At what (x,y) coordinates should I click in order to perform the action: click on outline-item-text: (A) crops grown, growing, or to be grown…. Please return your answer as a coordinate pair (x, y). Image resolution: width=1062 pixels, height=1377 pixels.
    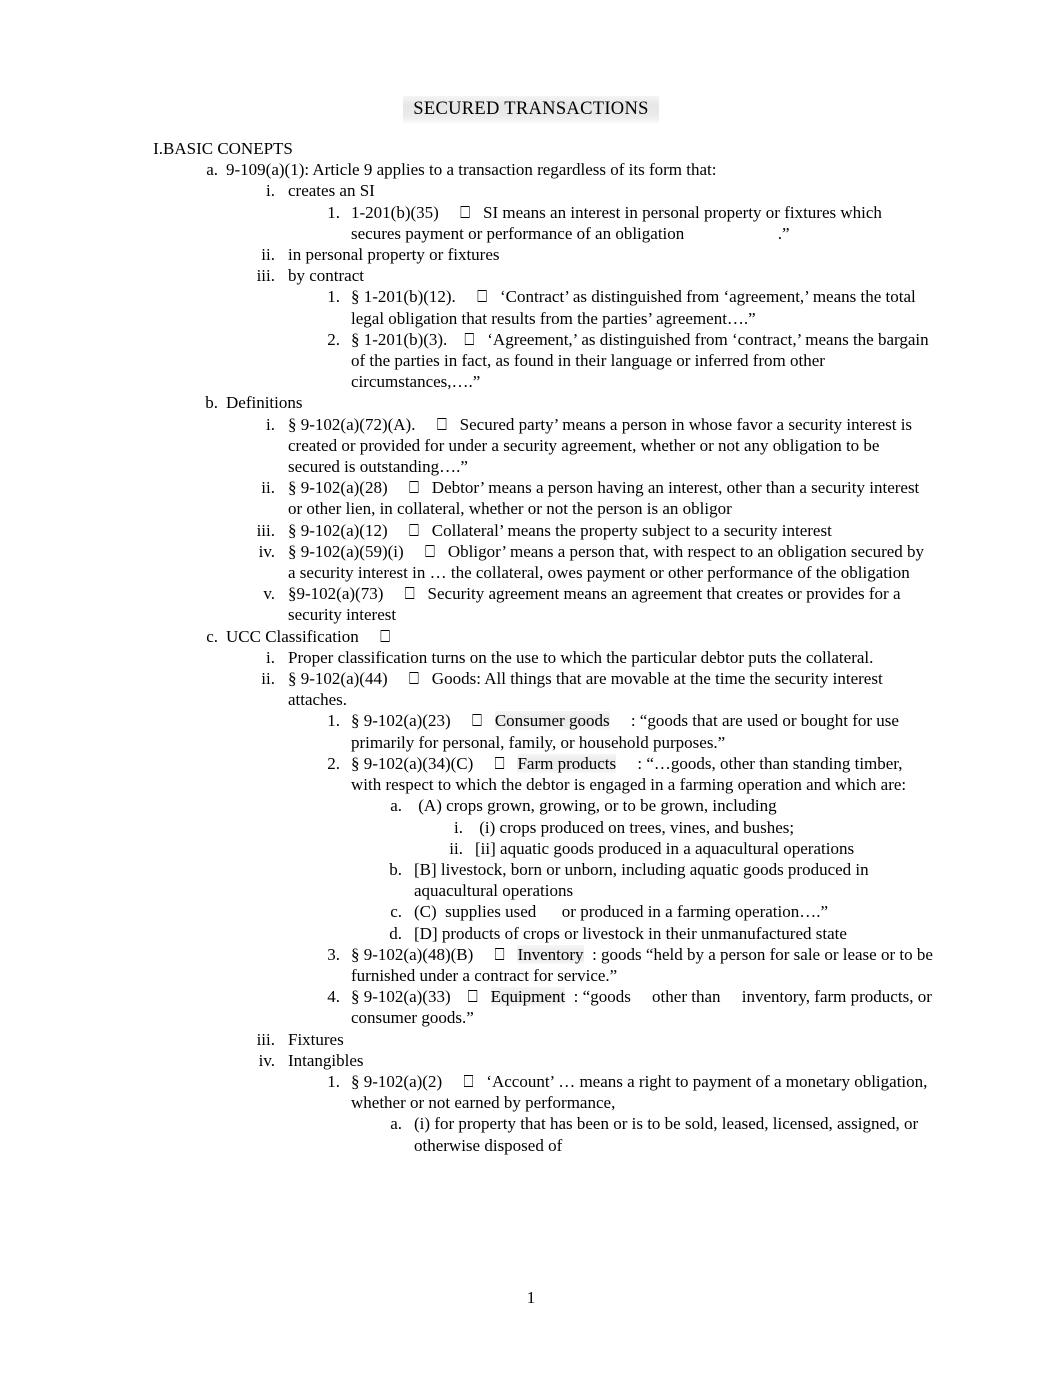
    Looking at the image, I should click on (595, 806).